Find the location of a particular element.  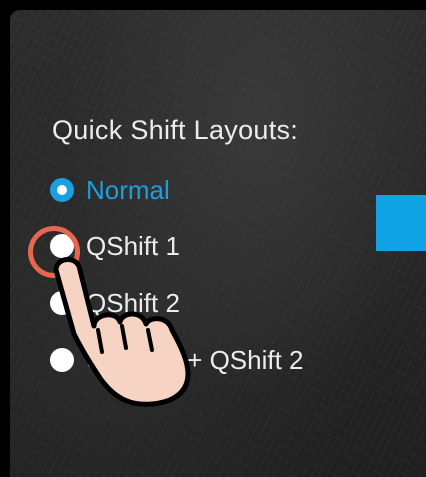

layout-option-normal: Normal is located at coordinates (110, 190).